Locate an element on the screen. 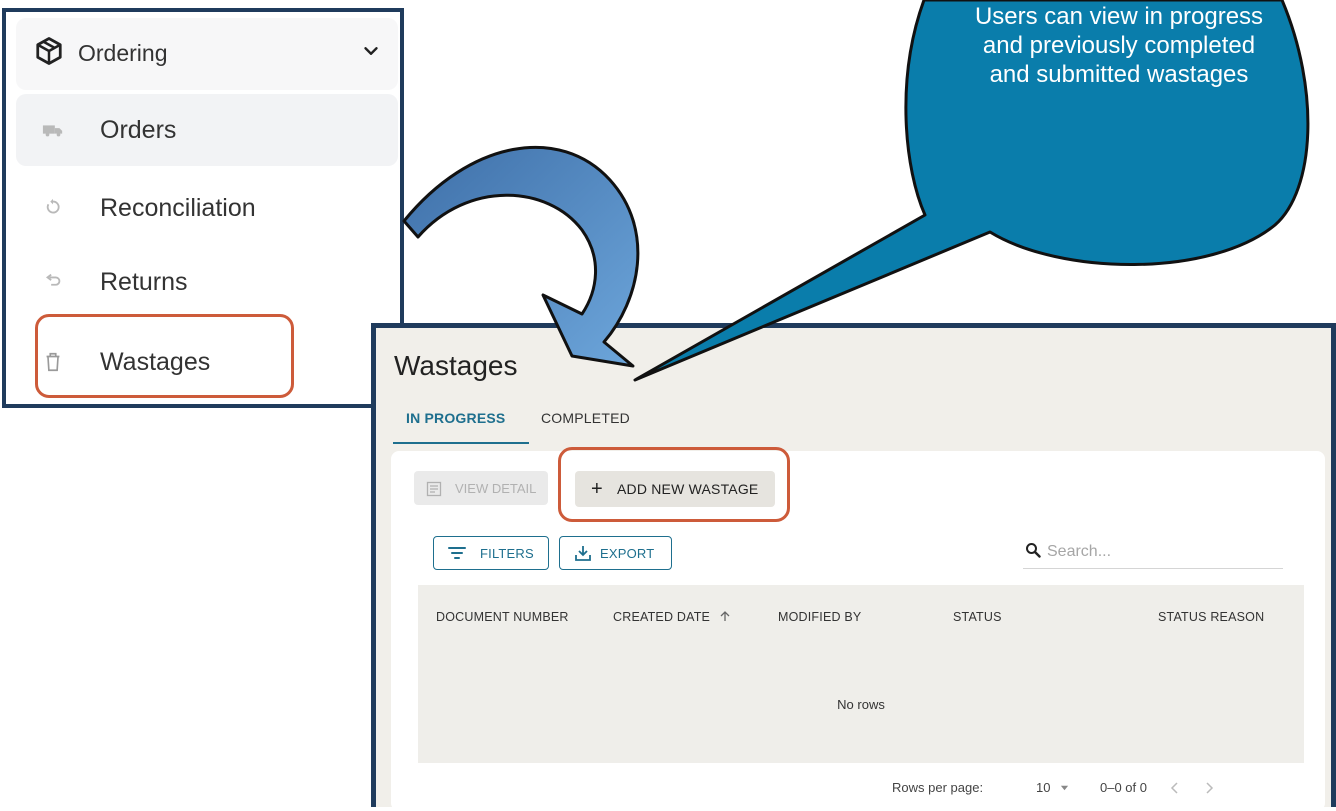 Image resolution: width=1336 pixels, height=811 pixels. filters-label: FILTERS is located at coordinates (507, 553).